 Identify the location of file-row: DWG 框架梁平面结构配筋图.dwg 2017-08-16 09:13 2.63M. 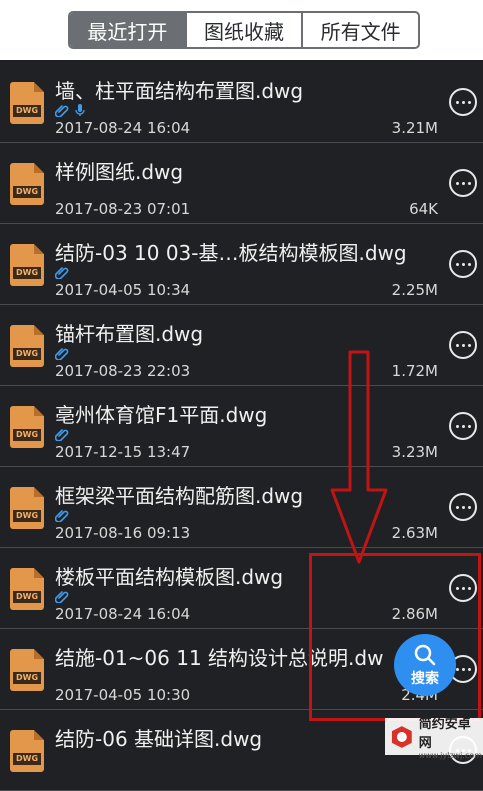
(241, 507).